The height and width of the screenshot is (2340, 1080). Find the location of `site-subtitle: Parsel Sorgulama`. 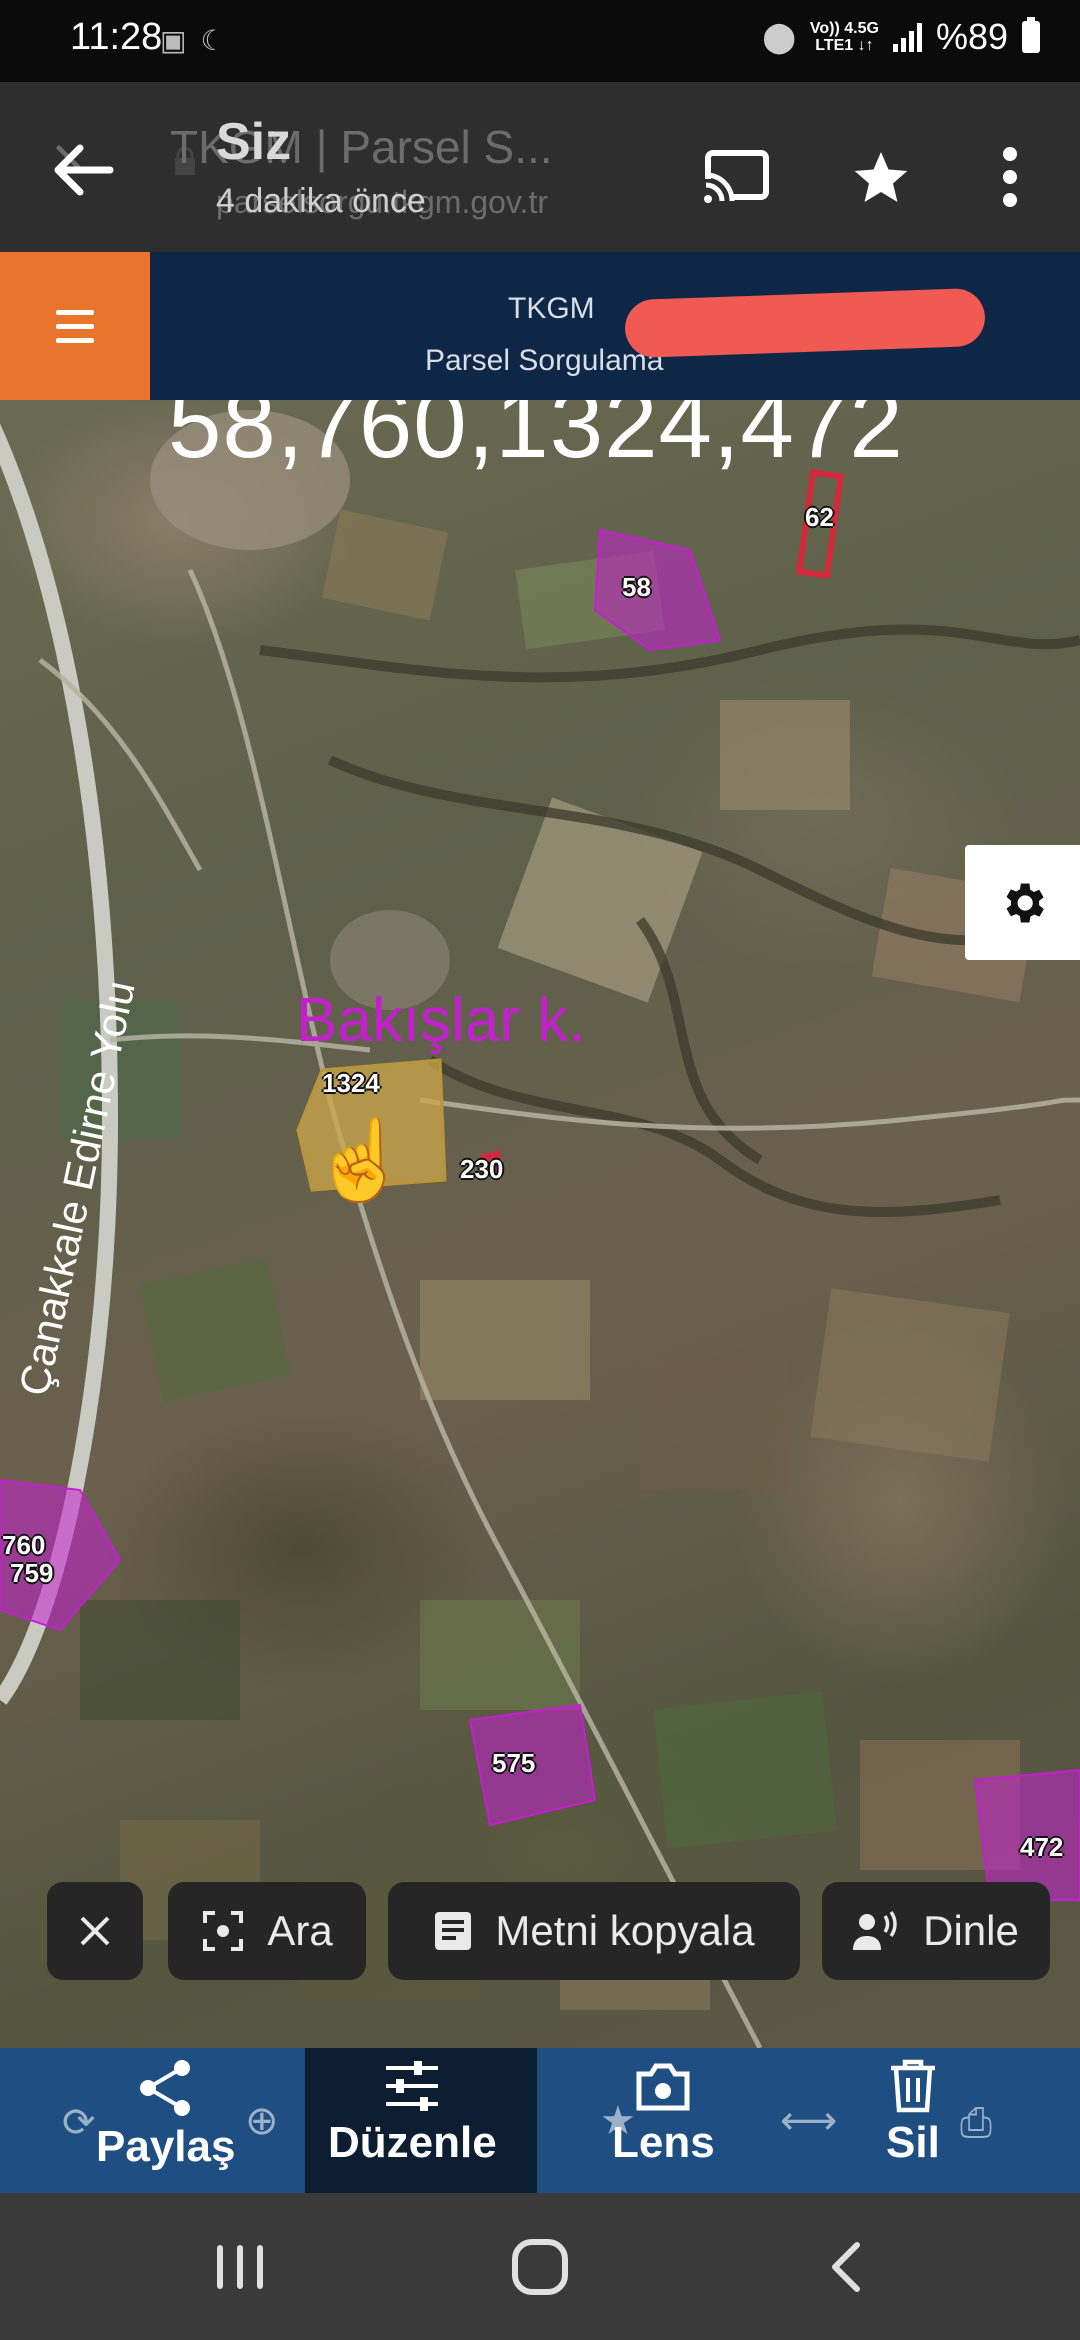

site-subtitle: Parsel Sorgulama is located at coordinates (544, 360).